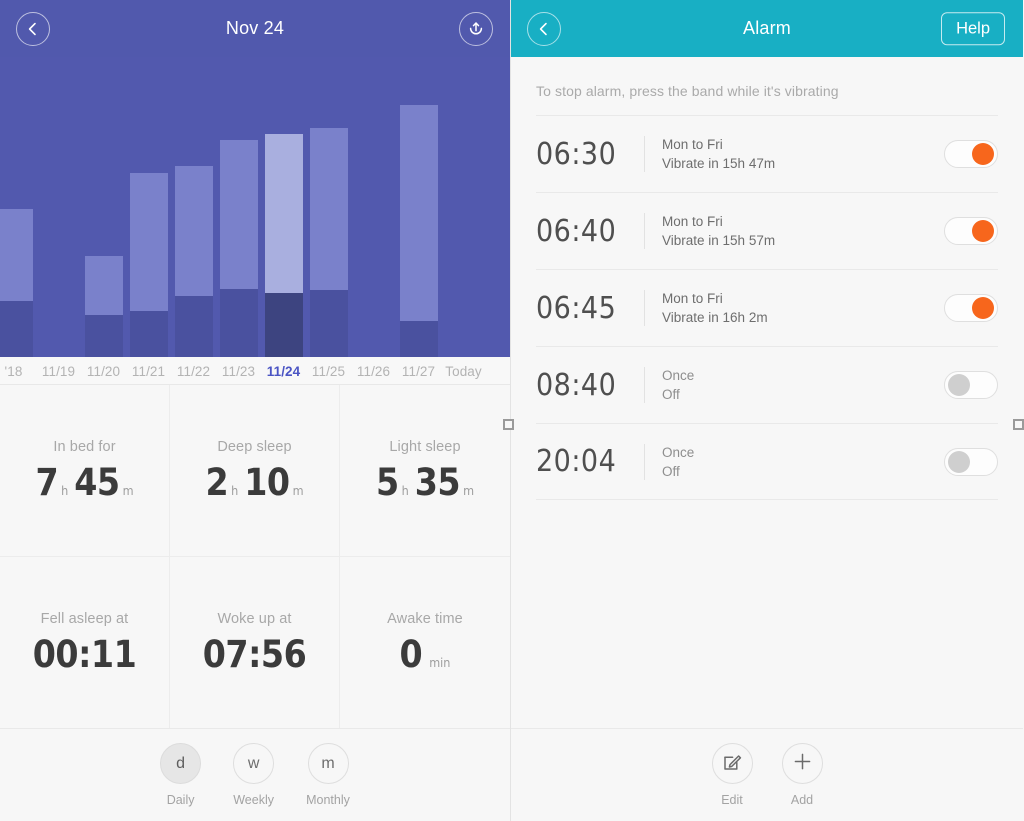 The width and height of the screenshot is (1024, 821). What do you see at coordinates (719, 163) in the screenshot?
I see `alarm-status: Vibrate in 15h 47m` at bounding box center [719, 163].